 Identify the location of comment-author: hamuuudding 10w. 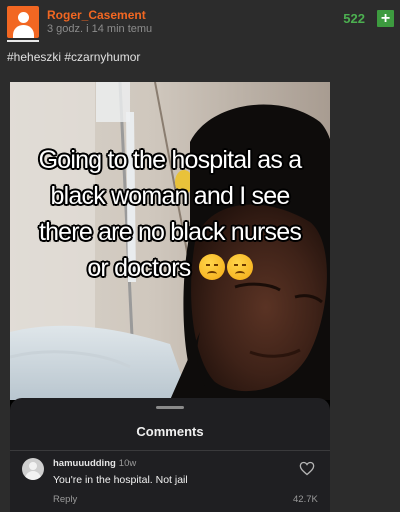
(94, 463).